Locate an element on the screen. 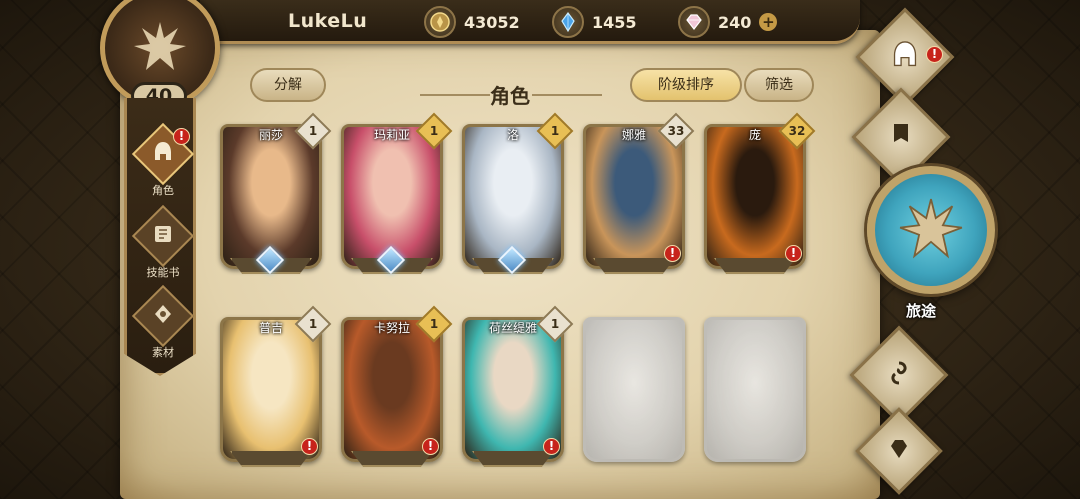 Image resolution: width=1080 pixels, height=499 pixels. market-gem-icon is located at coordinates (899, 451).